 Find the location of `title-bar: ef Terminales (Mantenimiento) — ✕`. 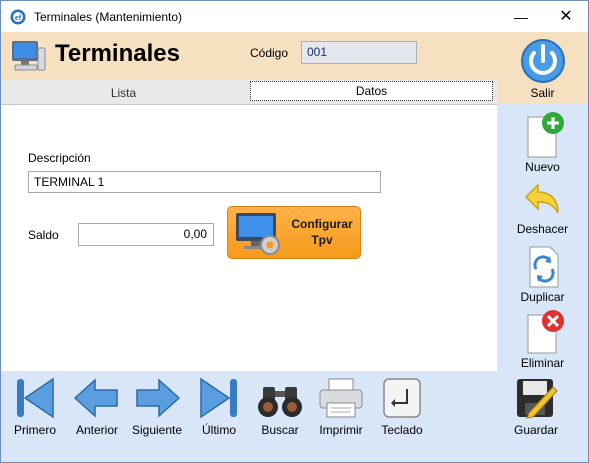

title-bar: ef Terminales (Mantenimiento) — ✕ is located at coordinates (294, 16).